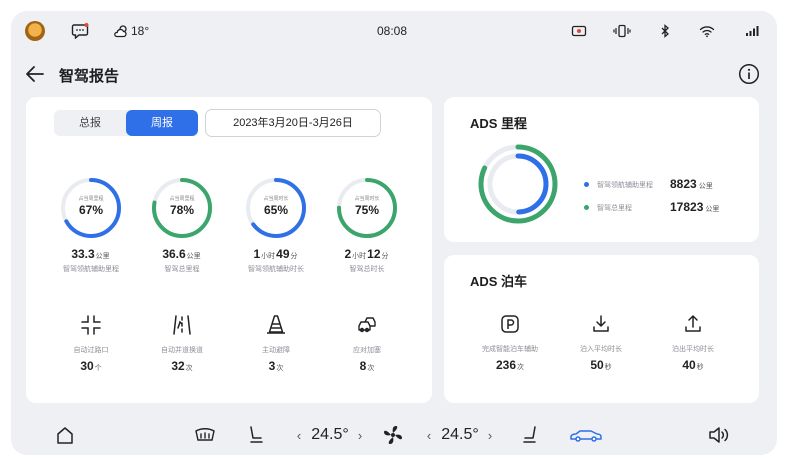 The height and width of the screenshot is (466, 788). I want to click on stat-label: 智驾领航辅助里程, so click(91, 269).